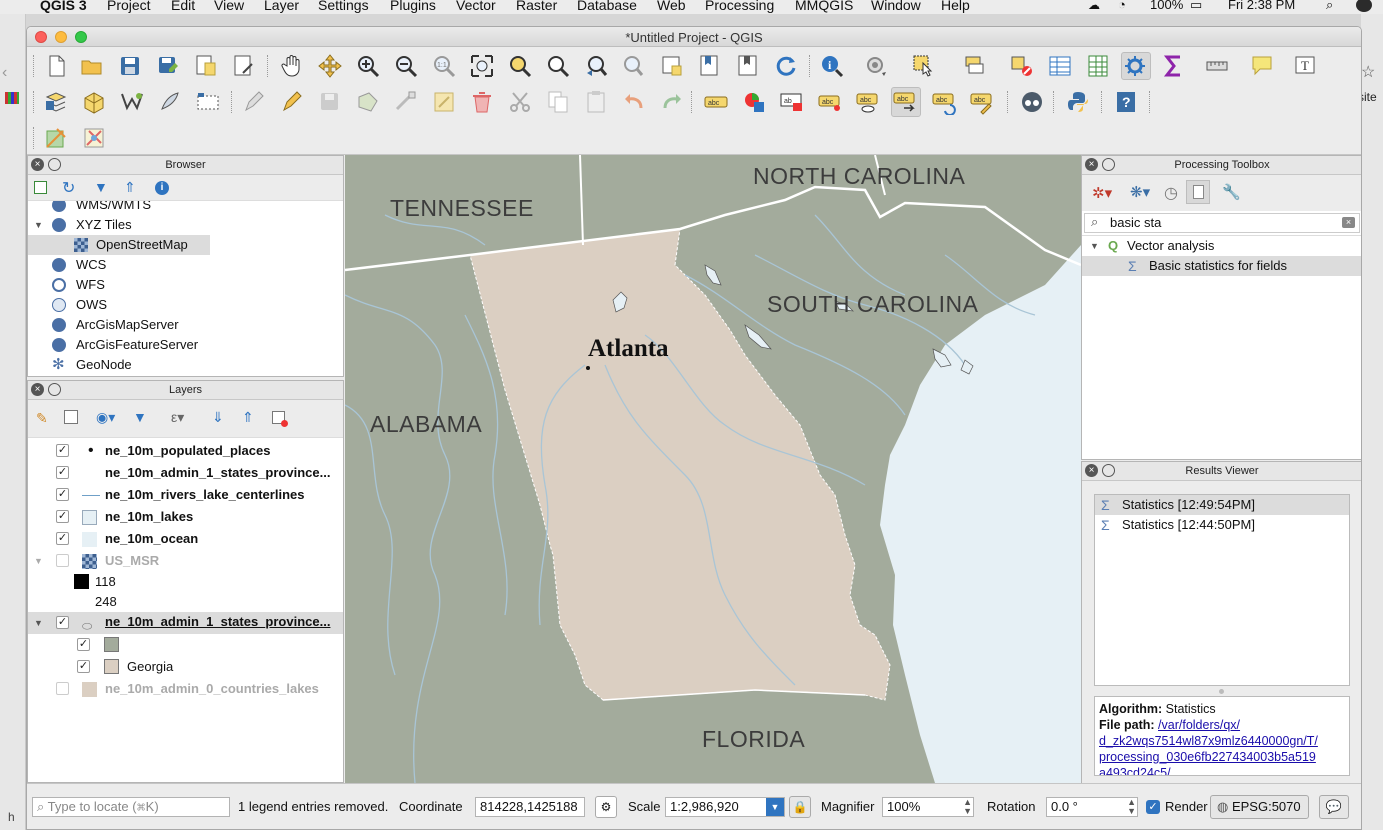  I want to click on splitter-handle, so click(1221, 691).